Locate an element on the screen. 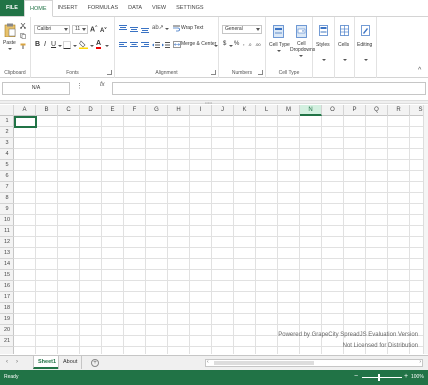  scroll-left-icon: ‹ is located at coordinates (208, 362).